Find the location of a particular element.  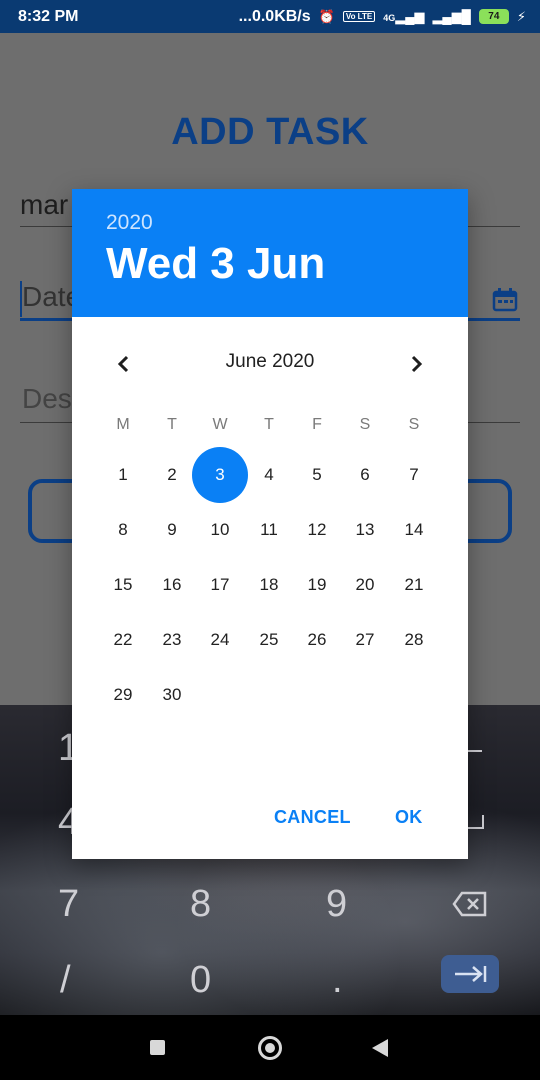

date-picker-header: 2020 Wed 3 Jun is located at coordinates (270, 253).